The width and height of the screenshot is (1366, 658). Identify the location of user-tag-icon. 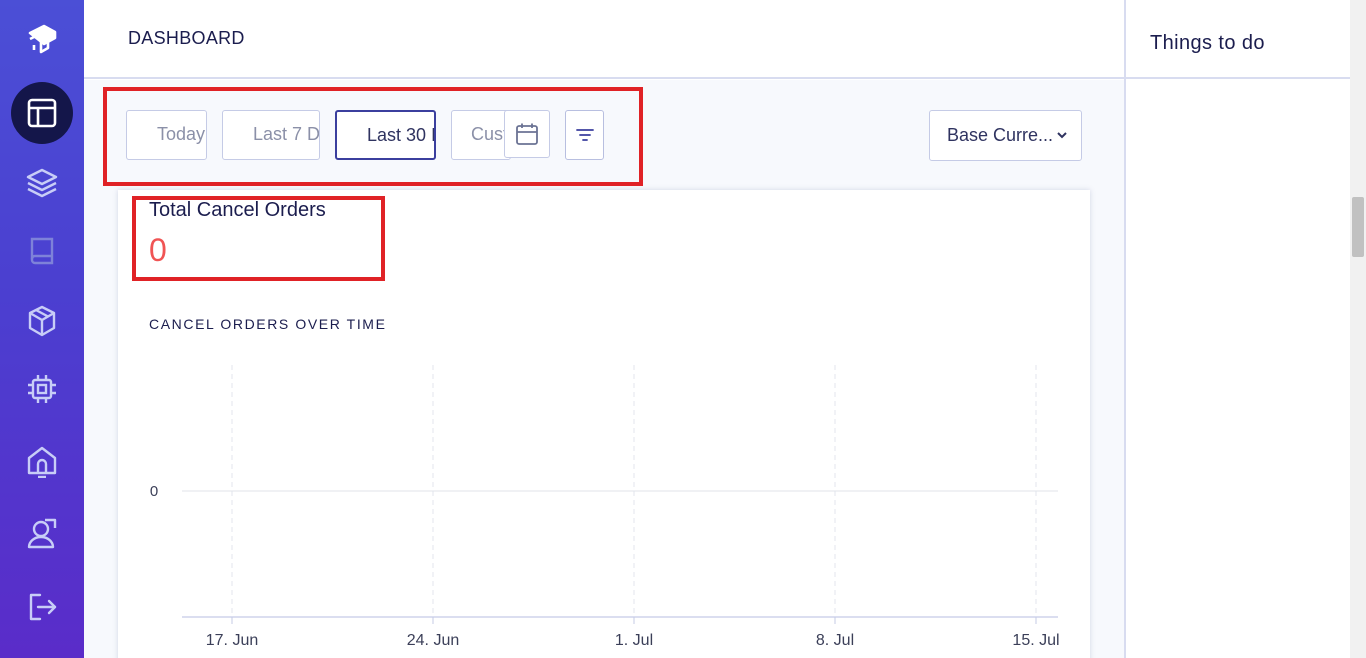
(42, 533).